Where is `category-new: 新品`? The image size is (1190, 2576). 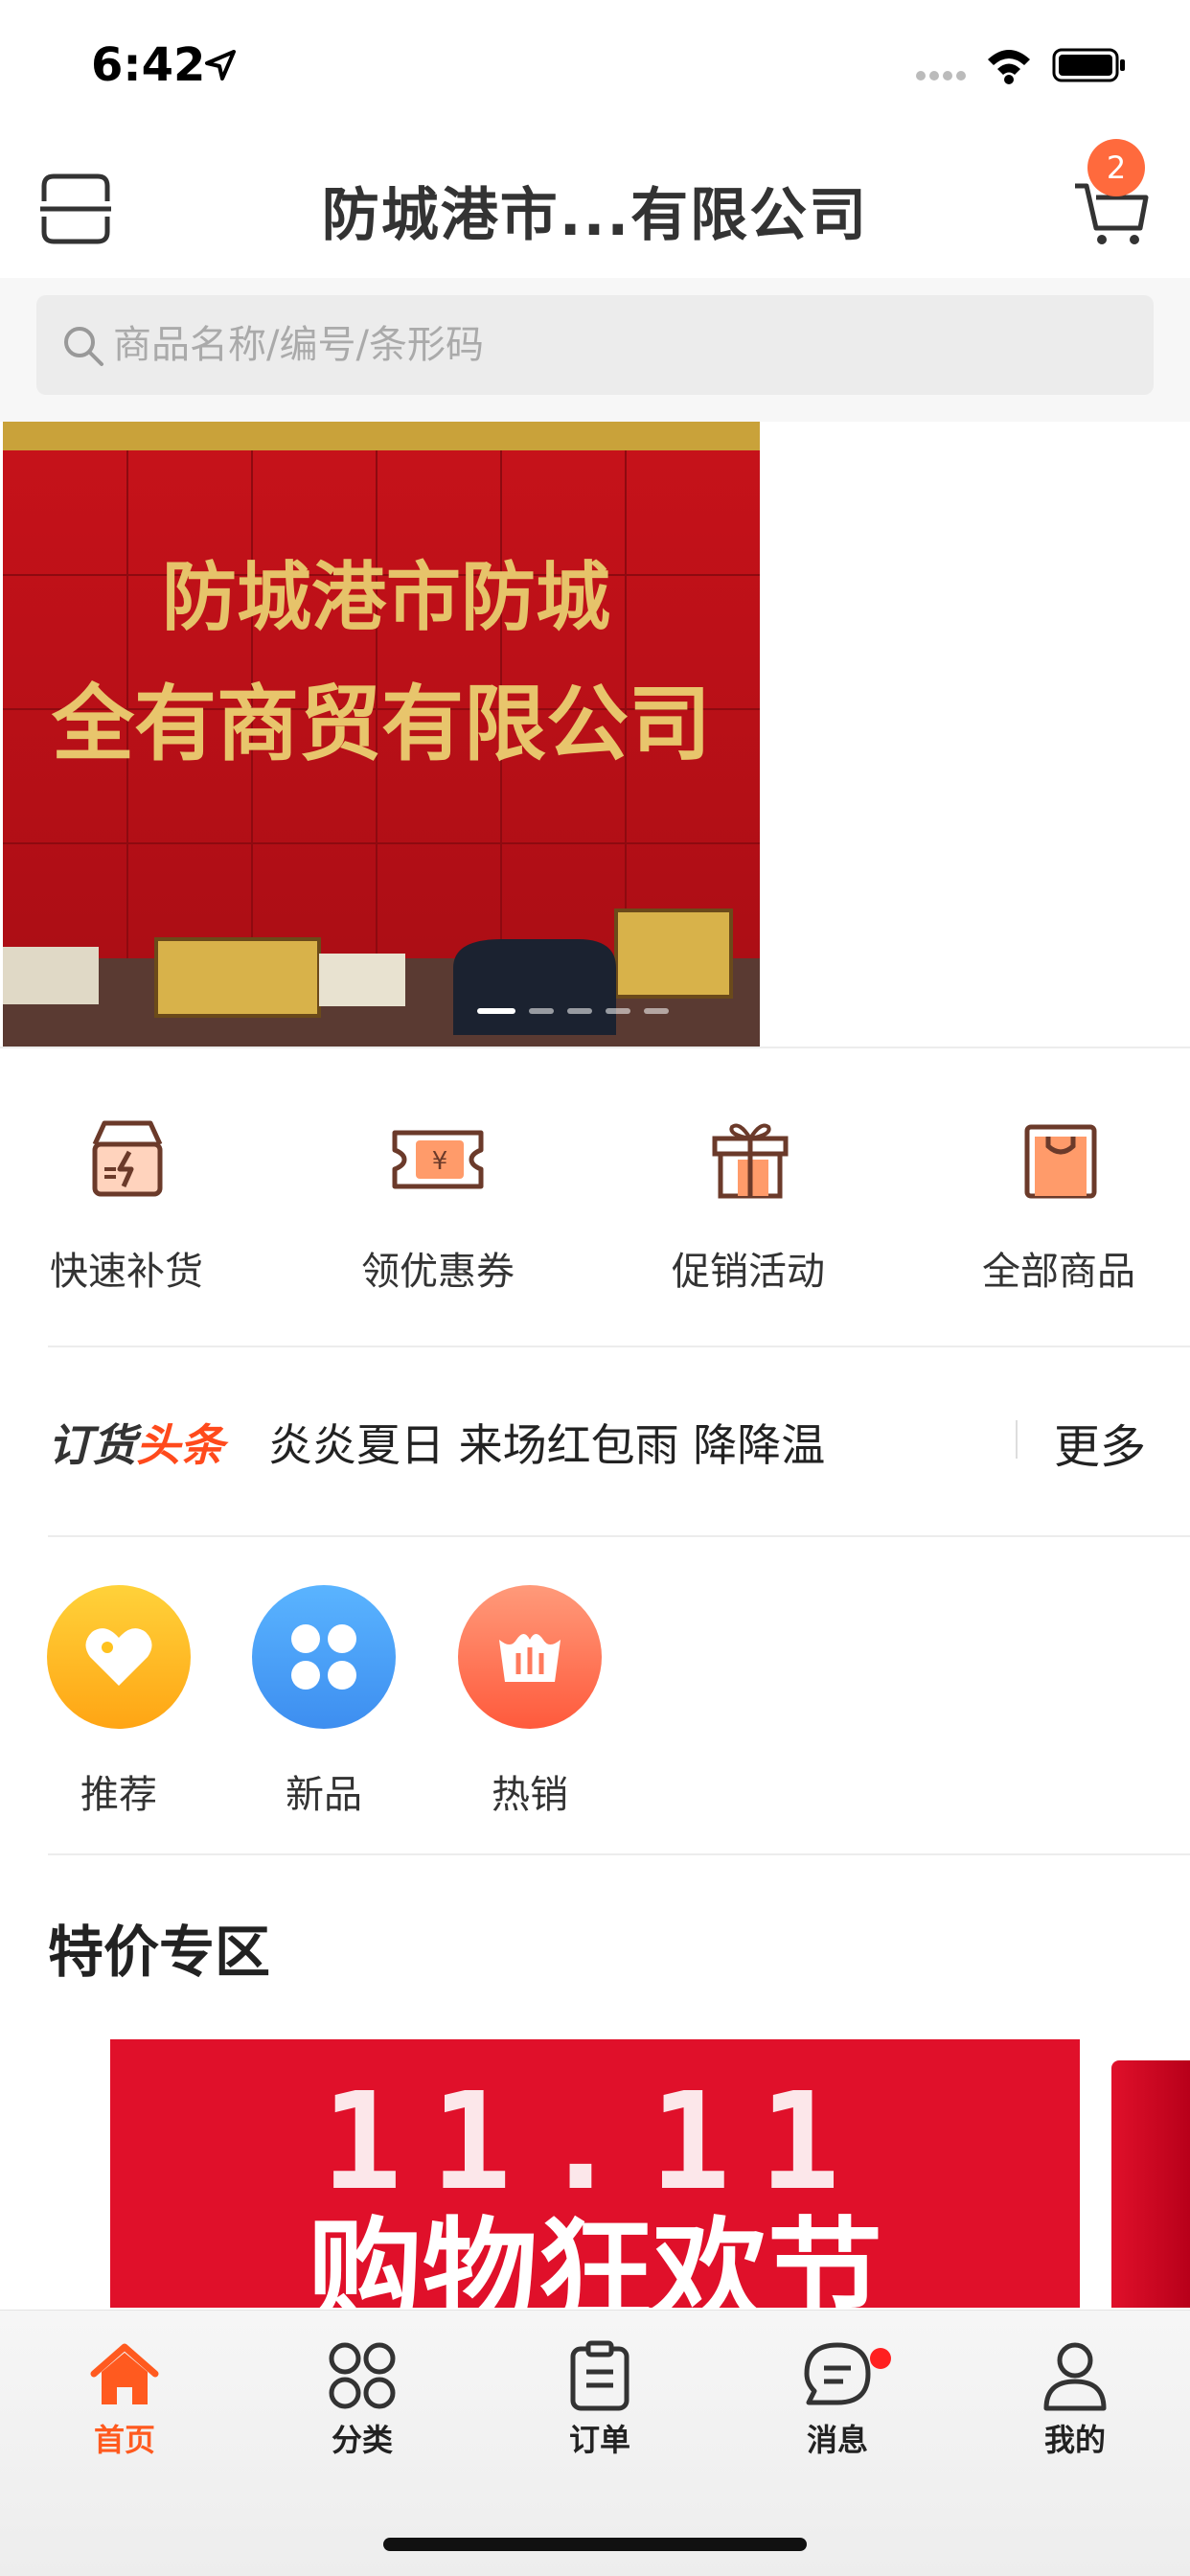
category-new: 新品 is located at coordinates (324, 1702).